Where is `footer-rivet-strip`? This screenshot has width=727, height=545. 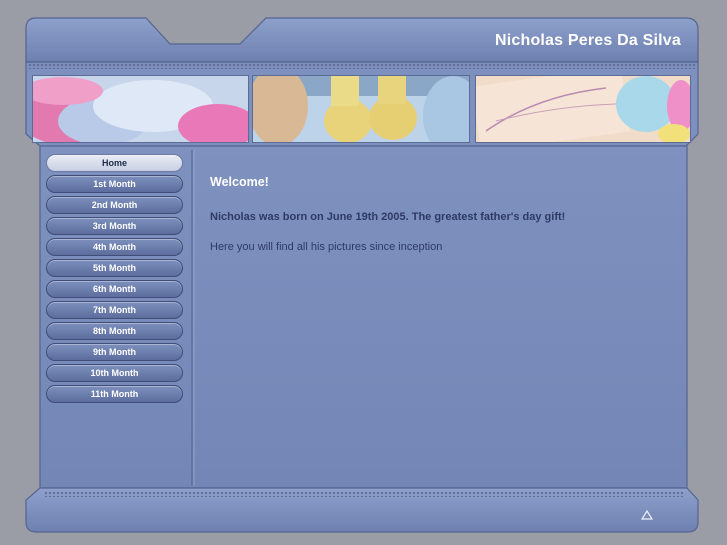
footer-rivet-strip is located at coordinates (364, 494).